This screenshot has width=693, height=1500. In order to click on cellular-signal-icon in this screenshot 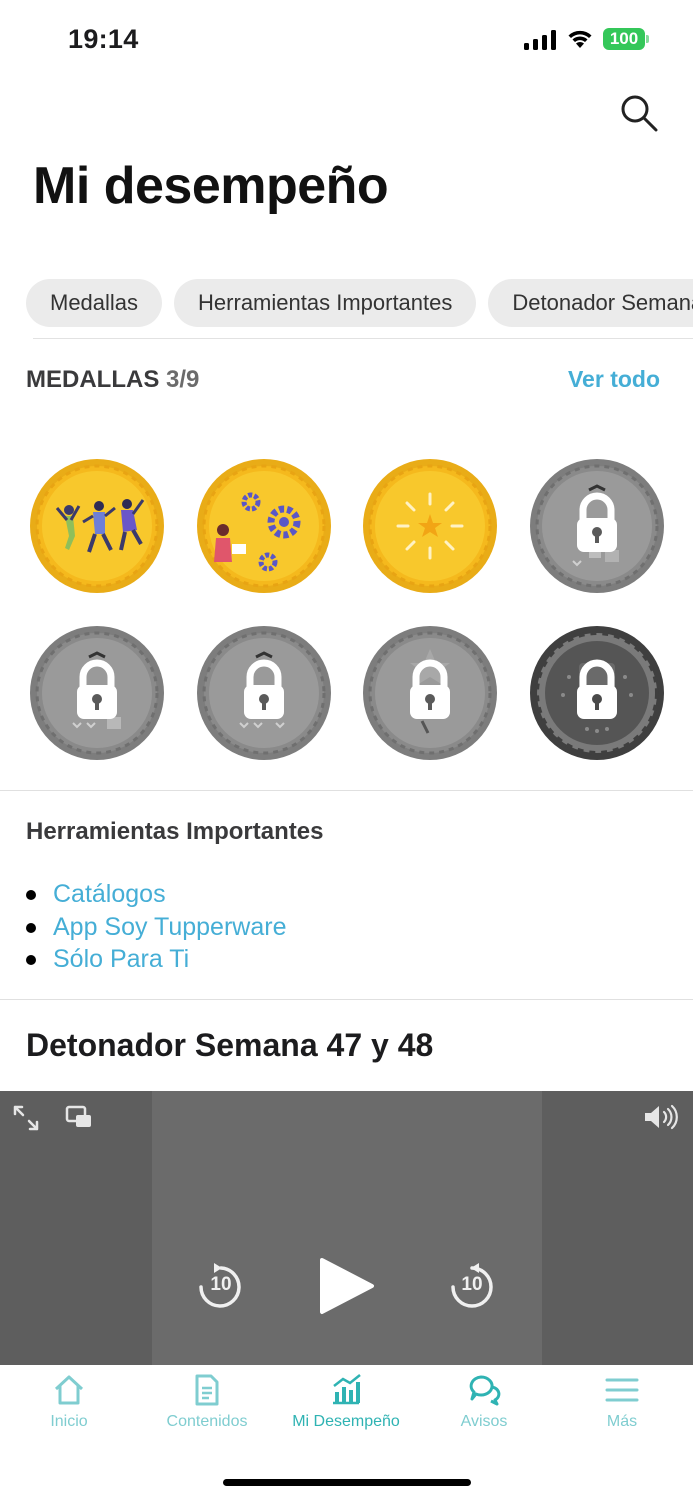, I will do `click(540, 40)`.